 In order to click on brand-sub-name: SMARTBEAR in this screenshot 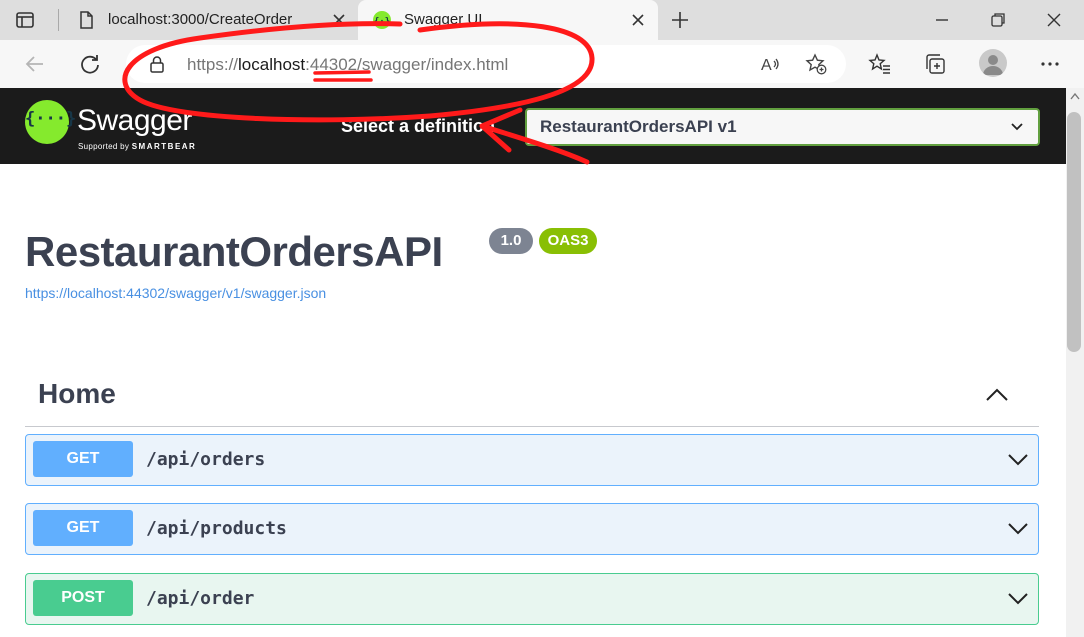, I will do `click(164, 146)`.